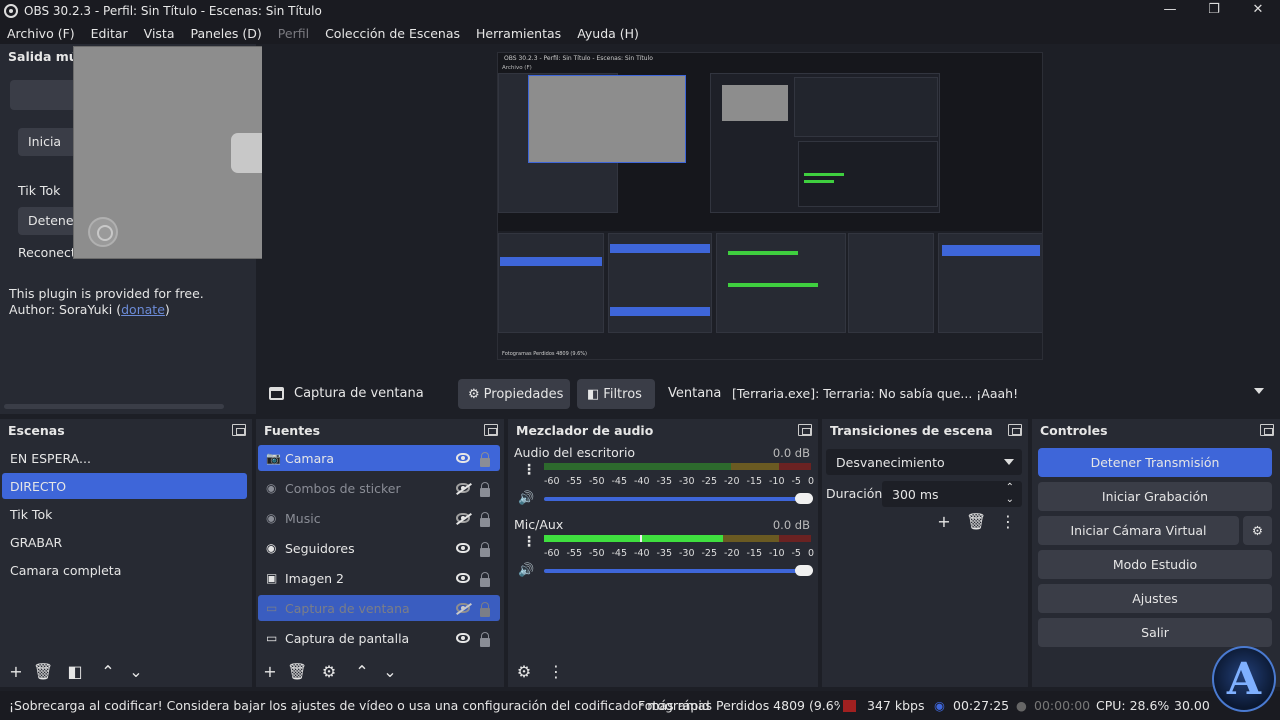  I want to click on start-all-button: Inicia, so click(48, 142).